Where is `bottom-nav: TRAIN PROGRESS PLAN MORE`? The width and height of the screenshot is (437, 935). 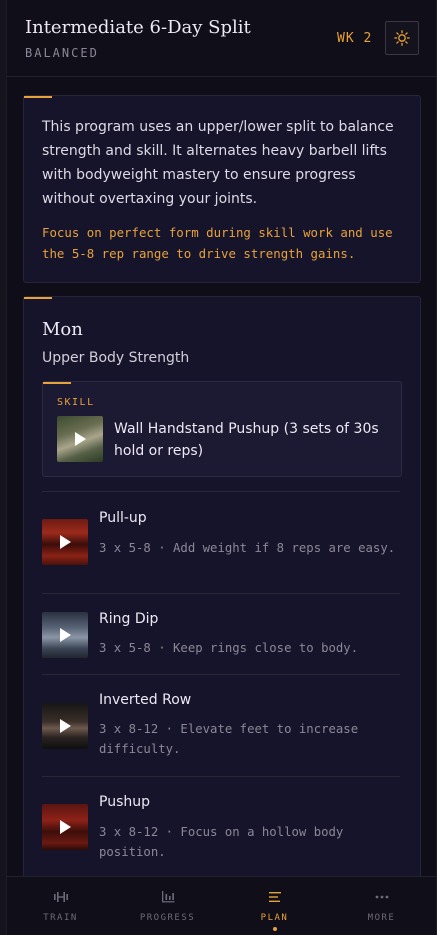
bottom-nav: TRAIN PROGRESS PLAN MORE is located at coordinates (221, 905).